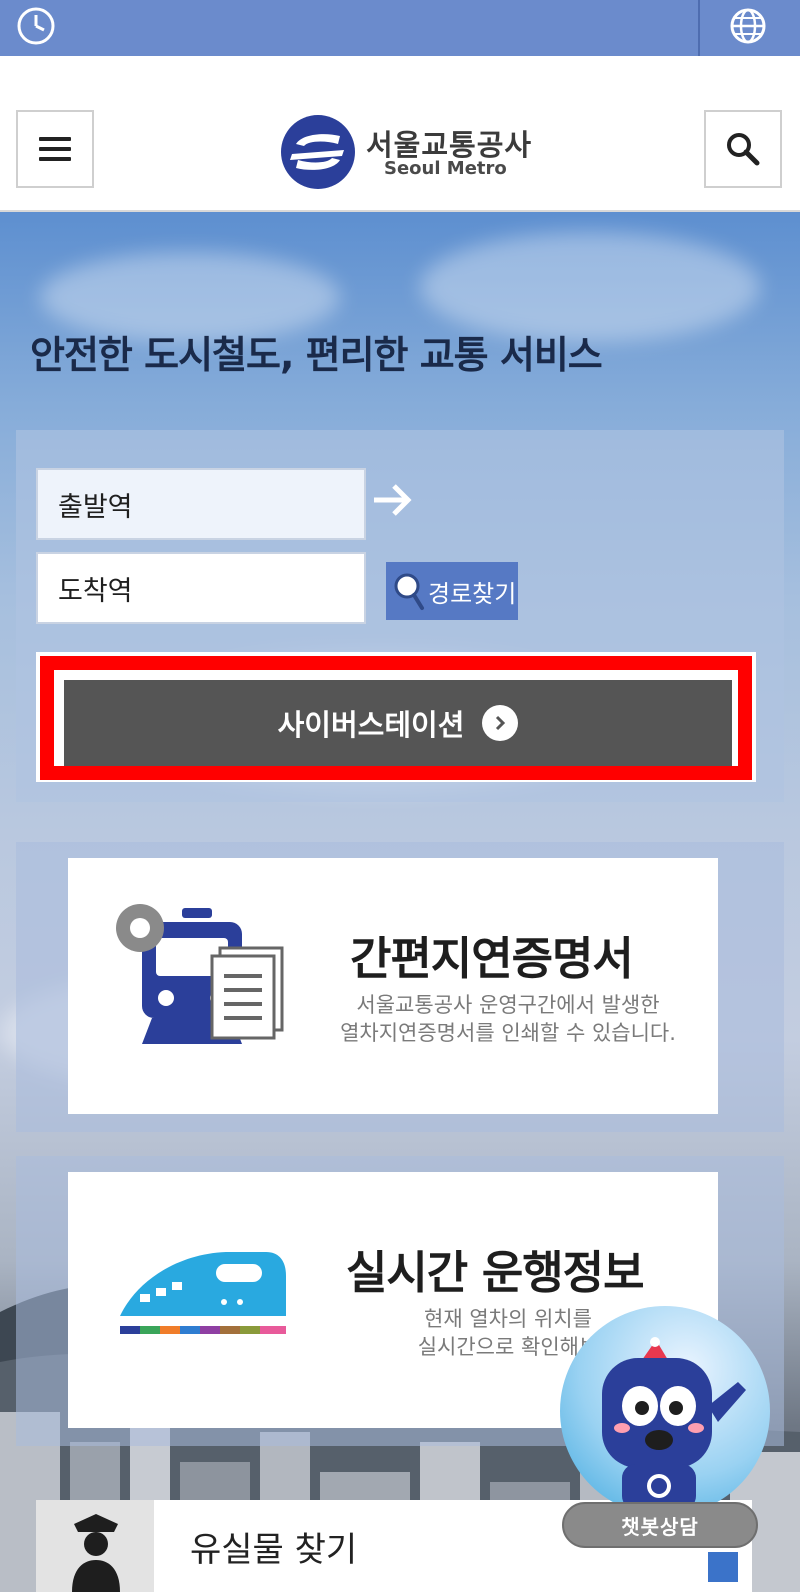 This screenshot has height=1592, width=800. I want to click on hamburger-menu-icon, so click(55, 149).